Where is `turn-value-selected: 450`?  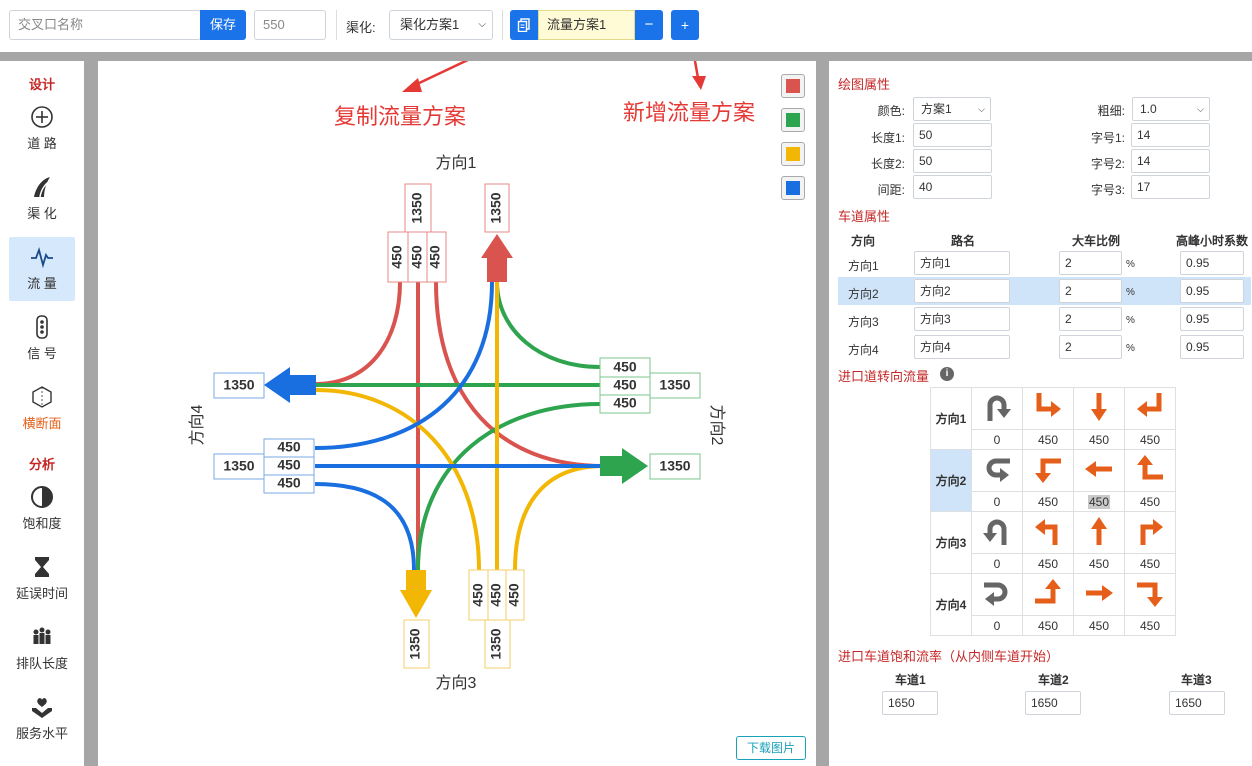 turn-value-selected: 450 is located at coordinates (1099, 501).